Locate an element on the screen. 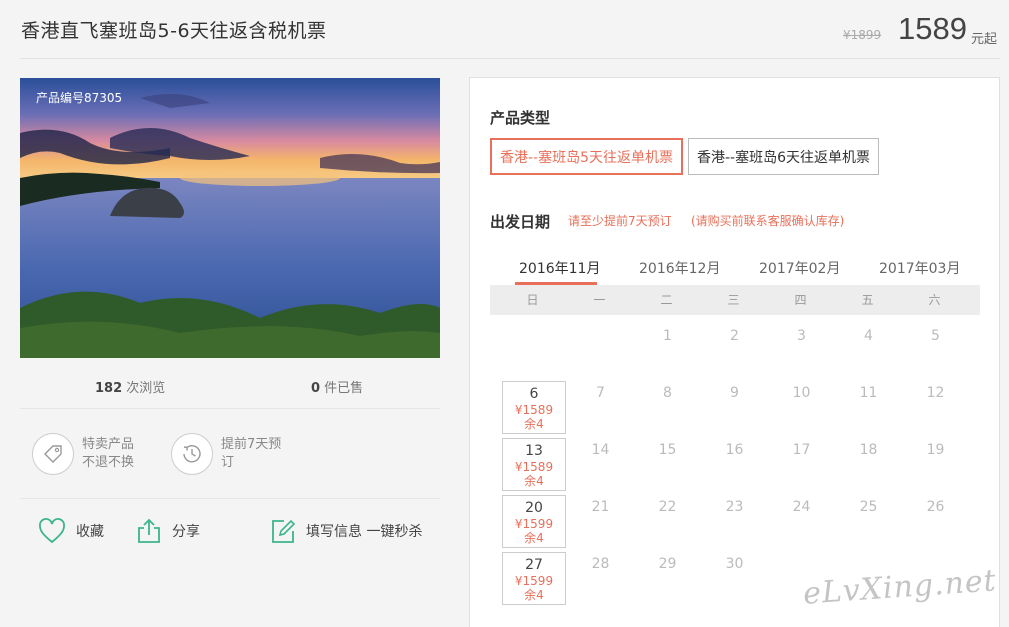  weekday-thu: 四 is located at coordinates (800, 300).